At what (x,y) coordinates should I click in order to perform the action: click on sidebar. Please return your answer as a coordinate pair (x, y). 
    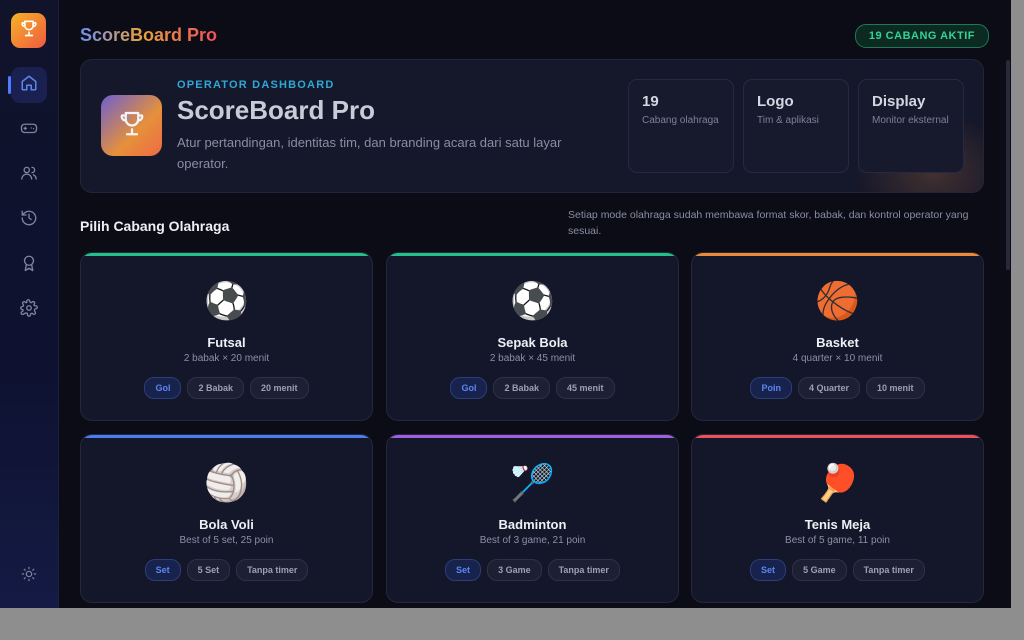
    Looking at the image, I should click on (29, 304).